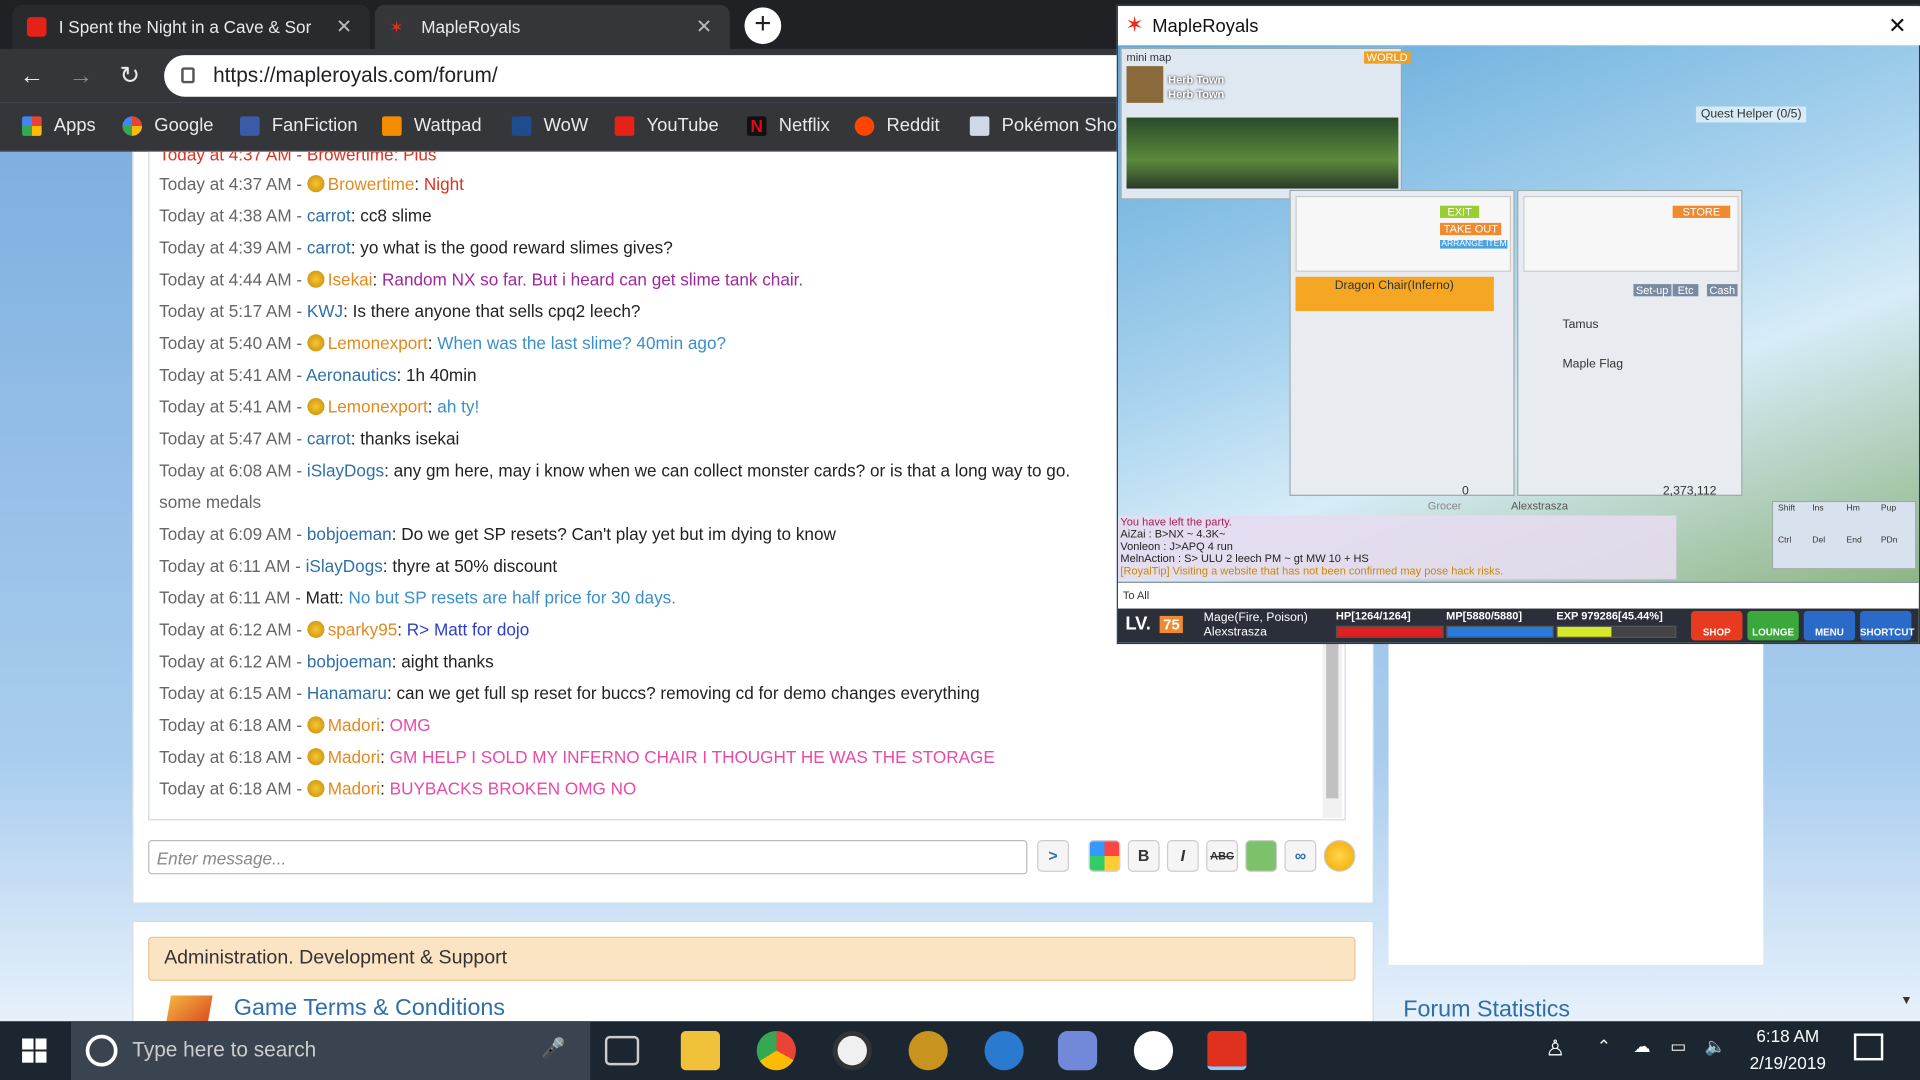 The width and height of the screenshot is (1920, 1080). What do you see at coordinates (1592, 364) in the screenshot?
I see `shop-item-2: Maple Flag` at bounding box center [1592, 364].